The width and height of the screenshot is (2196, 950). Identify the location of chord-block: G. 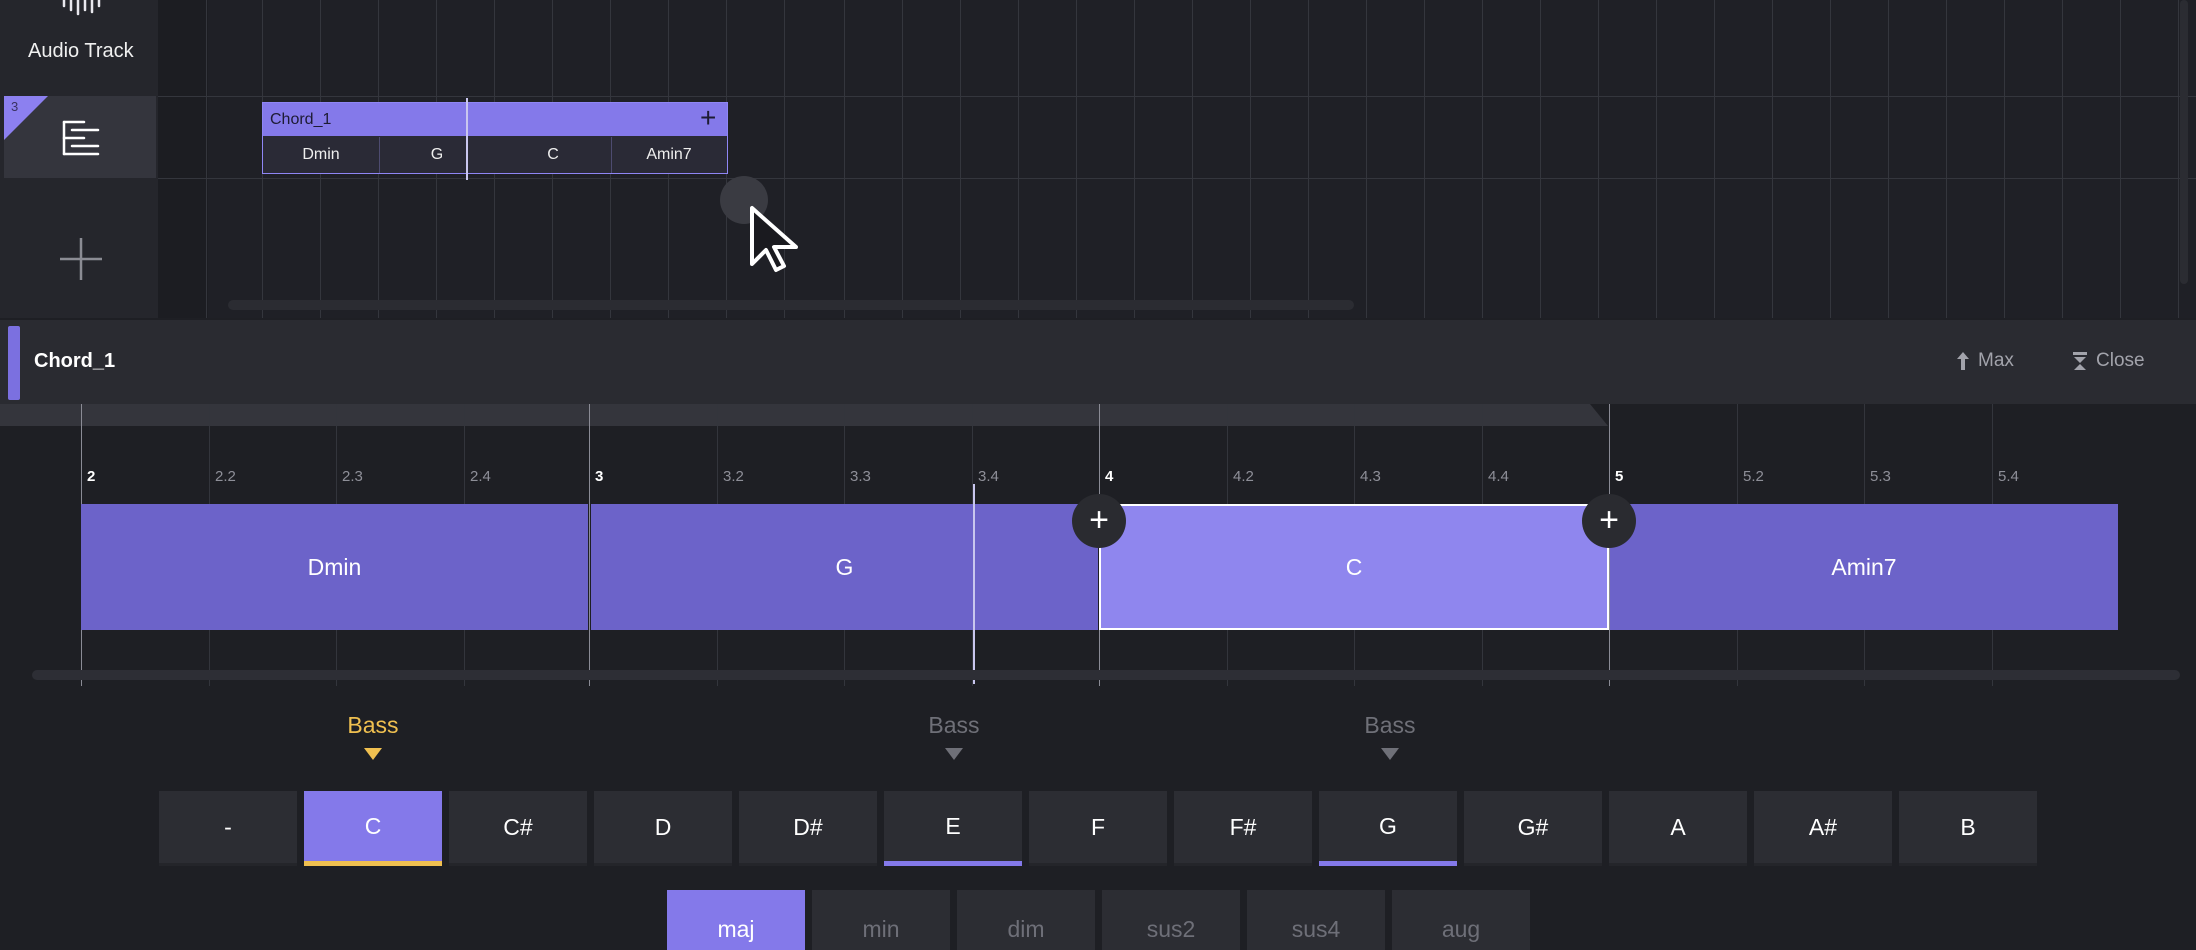
(844, 567).